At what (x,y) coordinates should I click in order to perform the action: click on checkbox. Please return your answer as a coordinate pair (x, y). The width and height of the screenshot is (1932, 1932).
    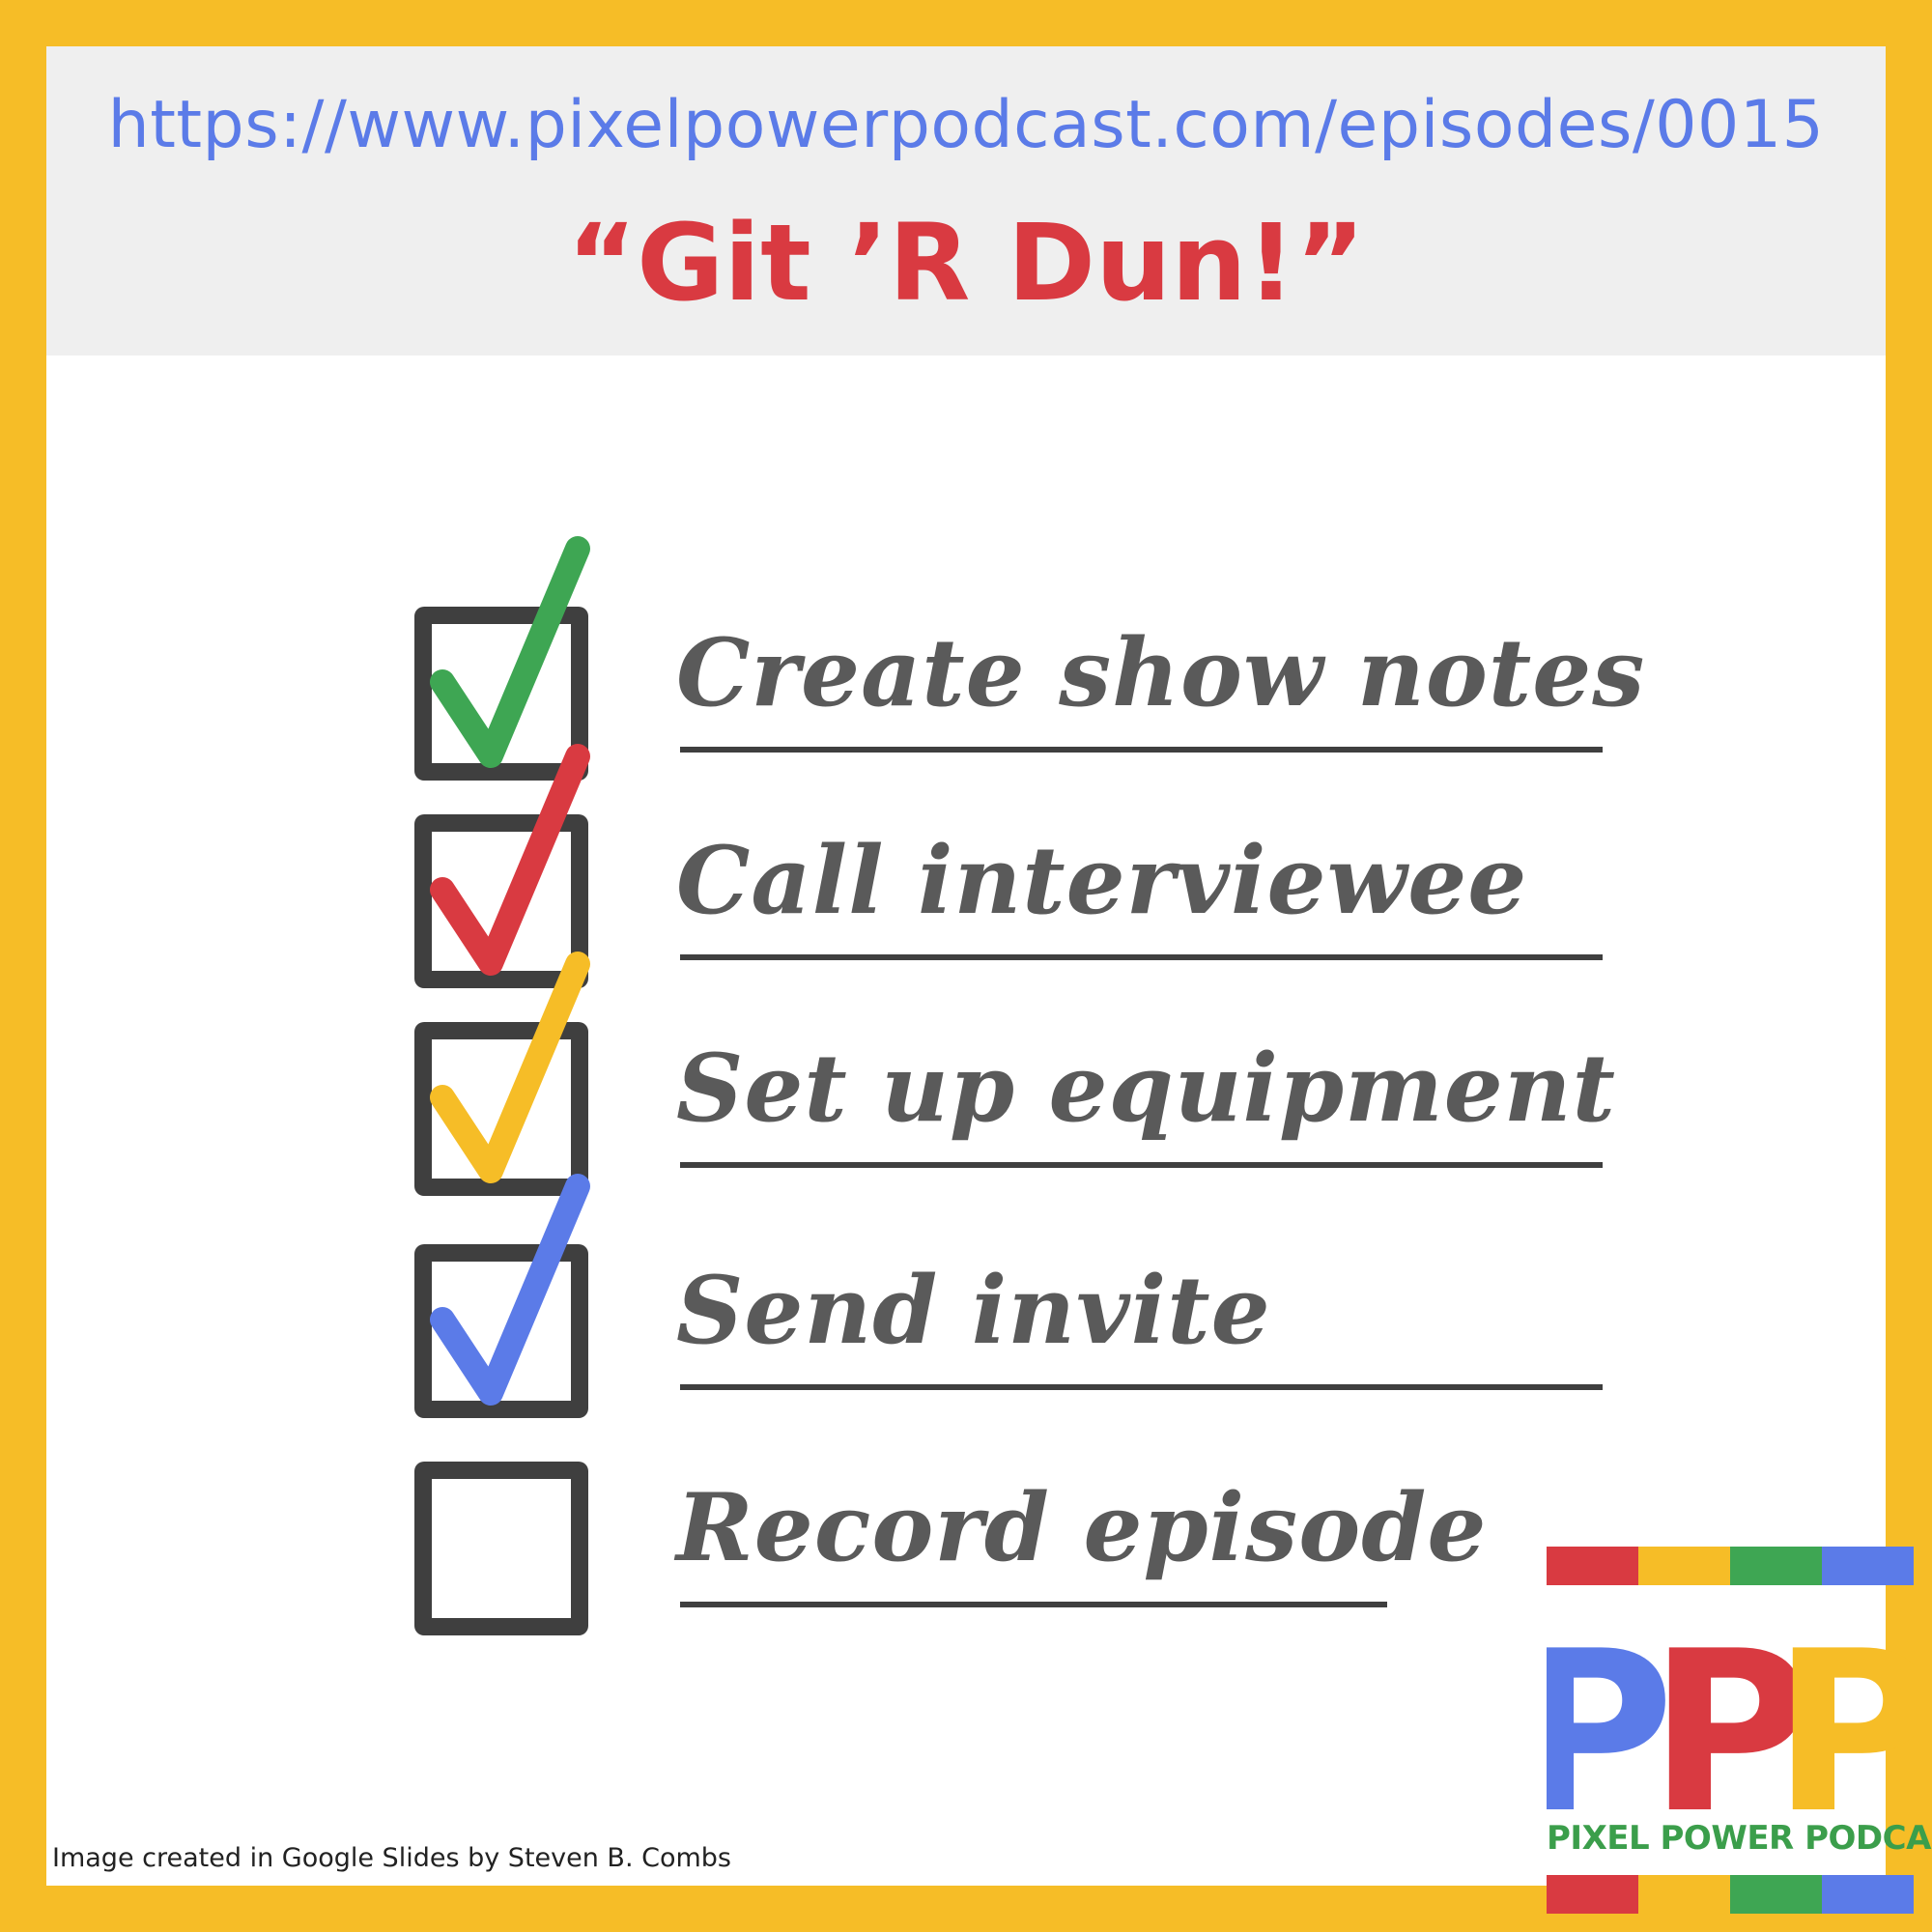
    Looking at the image, I should click on (501, 1548).